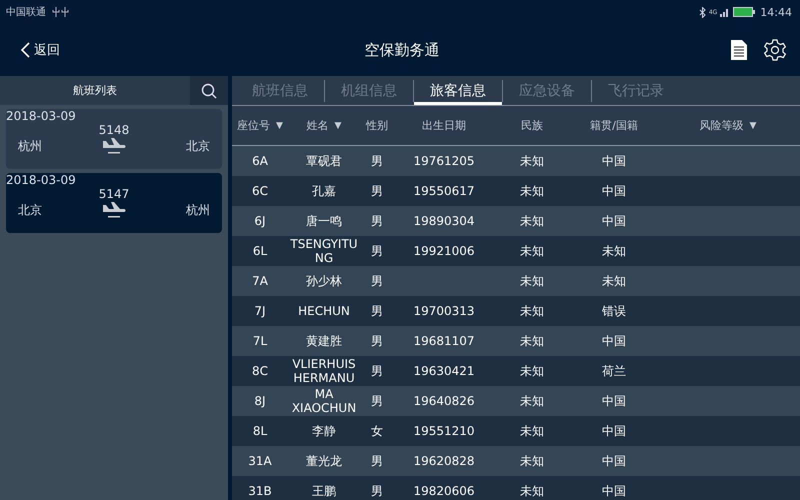  I want to click on arrival-city: 北京, so click(198, 146).